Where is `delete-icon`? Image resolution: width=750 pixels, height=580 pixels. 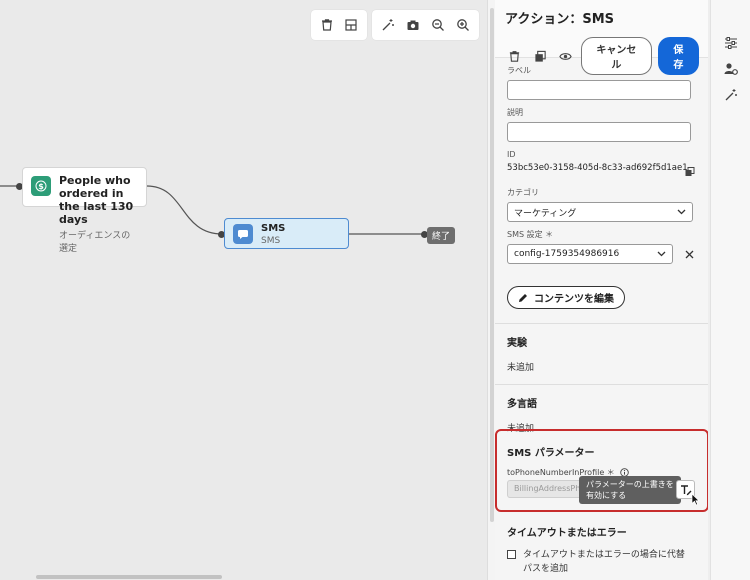
delete-icon is located at coordinates (514, 56).